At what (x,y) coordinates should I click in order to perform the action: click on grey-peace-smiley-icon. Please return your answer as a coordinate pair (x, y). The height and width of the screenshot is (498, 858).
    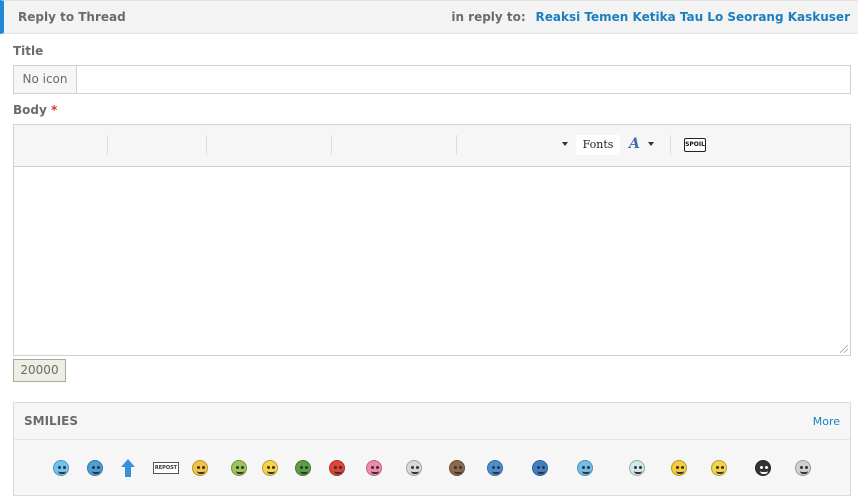
    Looking at the image, I should click on (414, 468).